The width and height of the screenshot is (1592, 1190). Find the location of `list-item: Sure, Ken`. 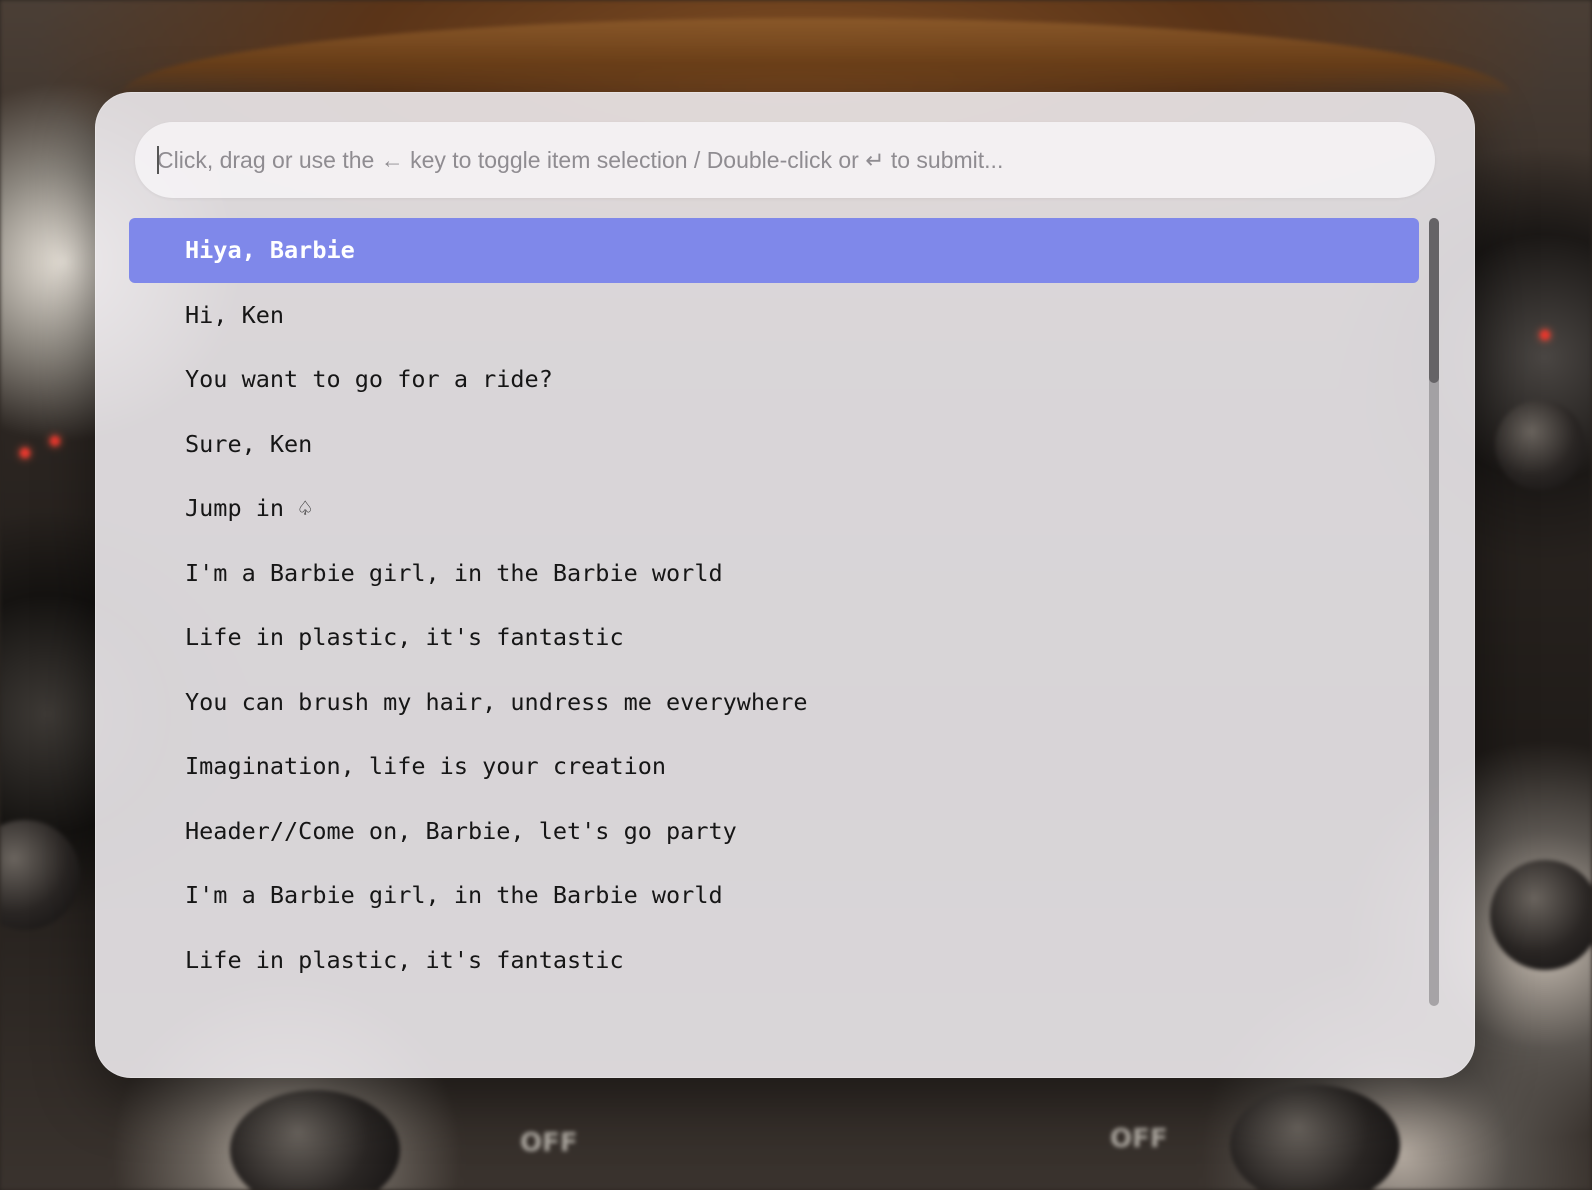

list-item: Sure, Ken is located at coordinates (774, 444).